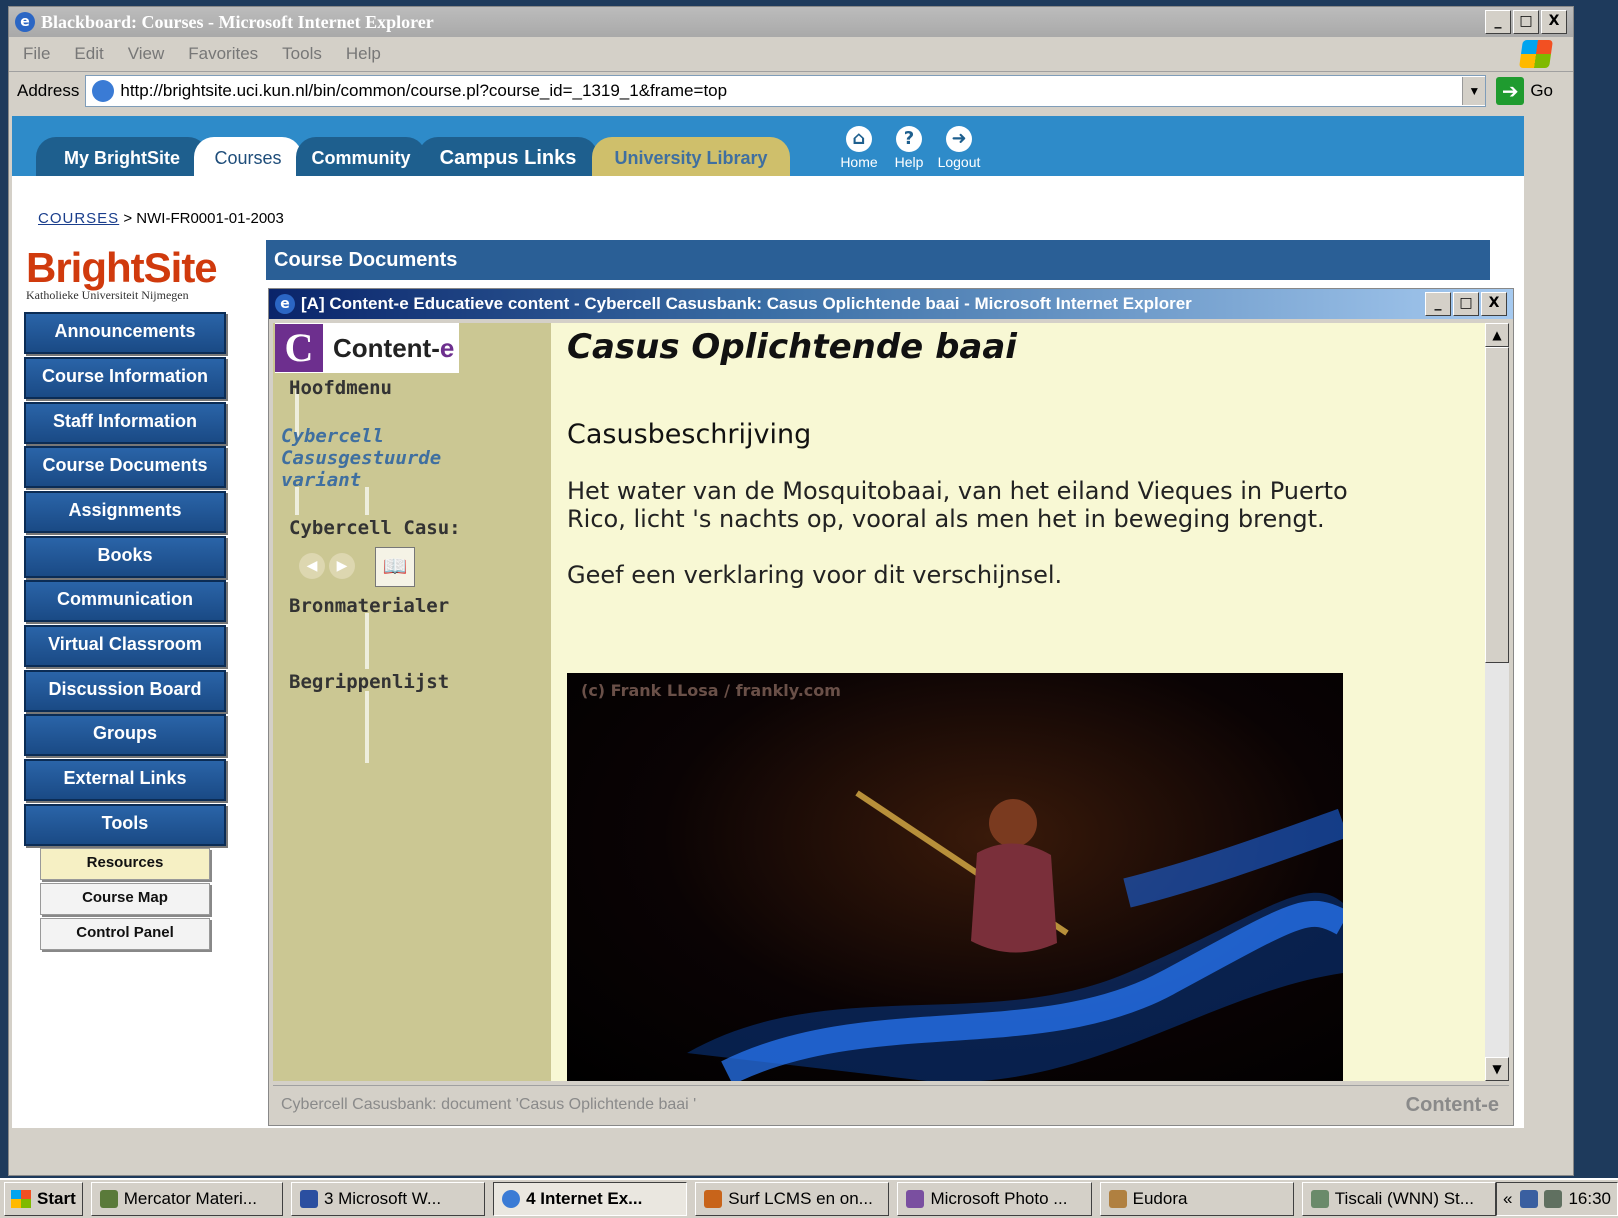  Describe the element at coordinates (859, 139) in the screenshot. I see `home-icon: ⌂` at that location.